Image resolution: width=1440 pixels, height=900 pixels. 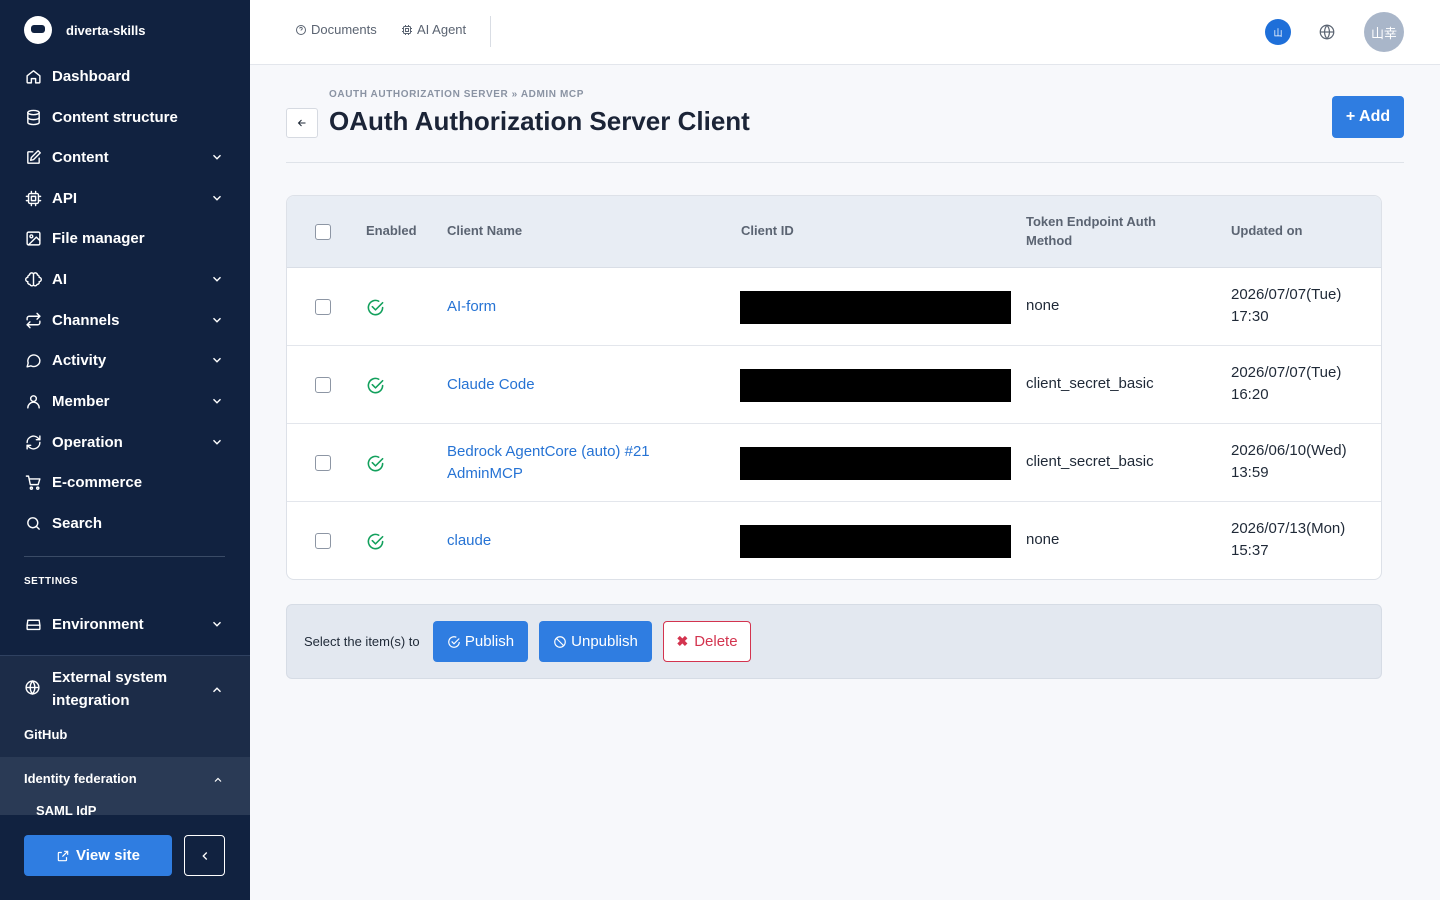 I want to click on auth-method: none, so click(x=1043, y=539).